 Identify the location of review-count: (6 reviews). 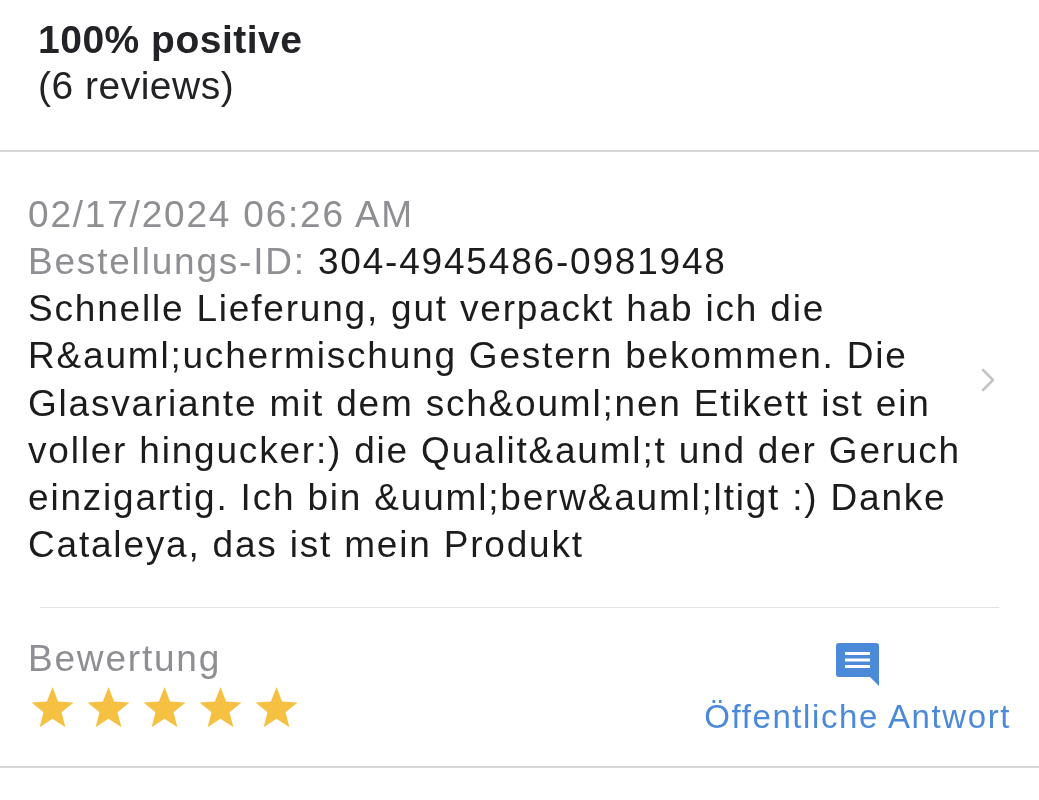
(137, 86).